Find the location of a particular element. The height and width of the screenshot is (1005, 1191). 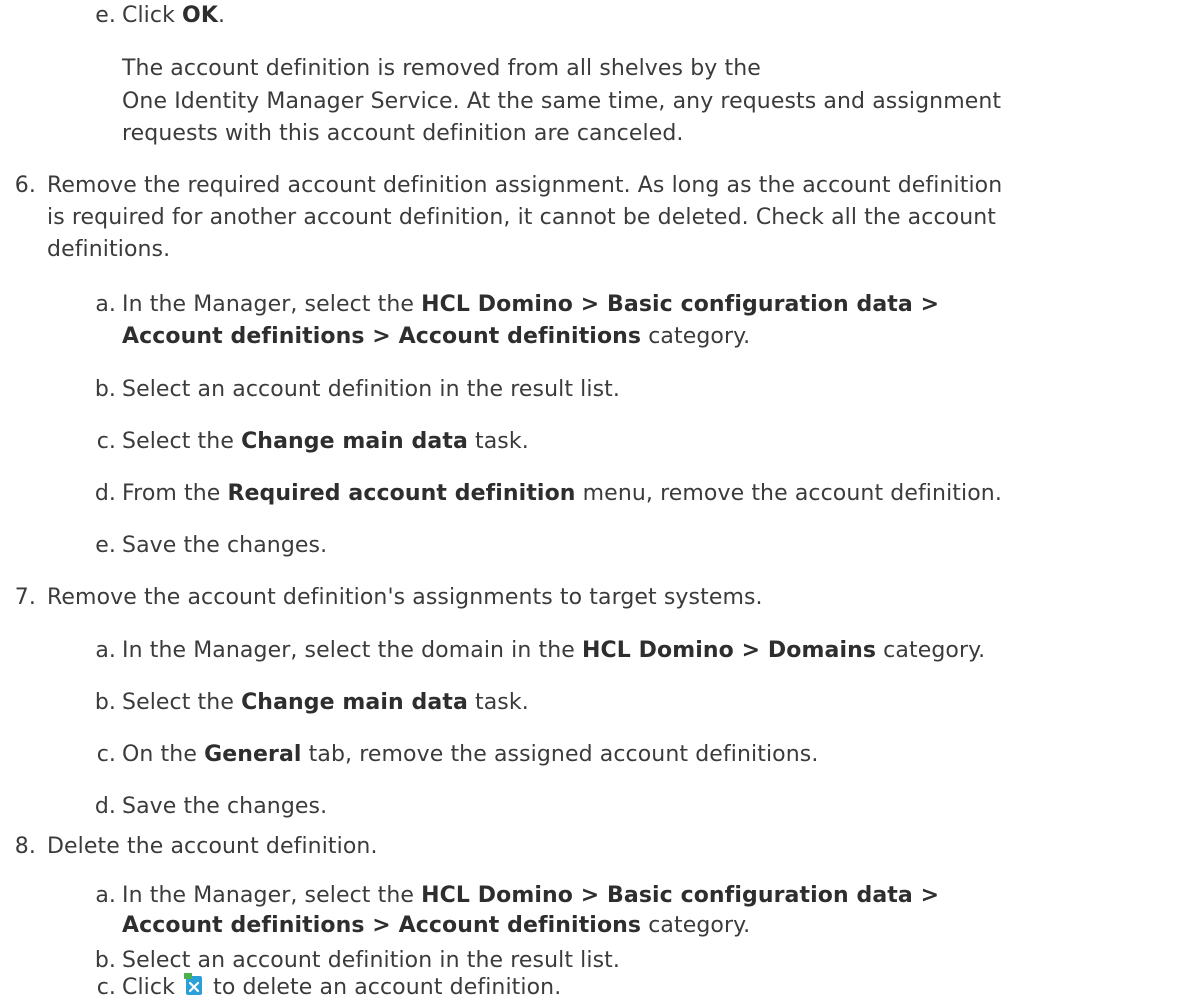

step-6c-text: Select the Change main data task. is located at coordinates (325, 441).